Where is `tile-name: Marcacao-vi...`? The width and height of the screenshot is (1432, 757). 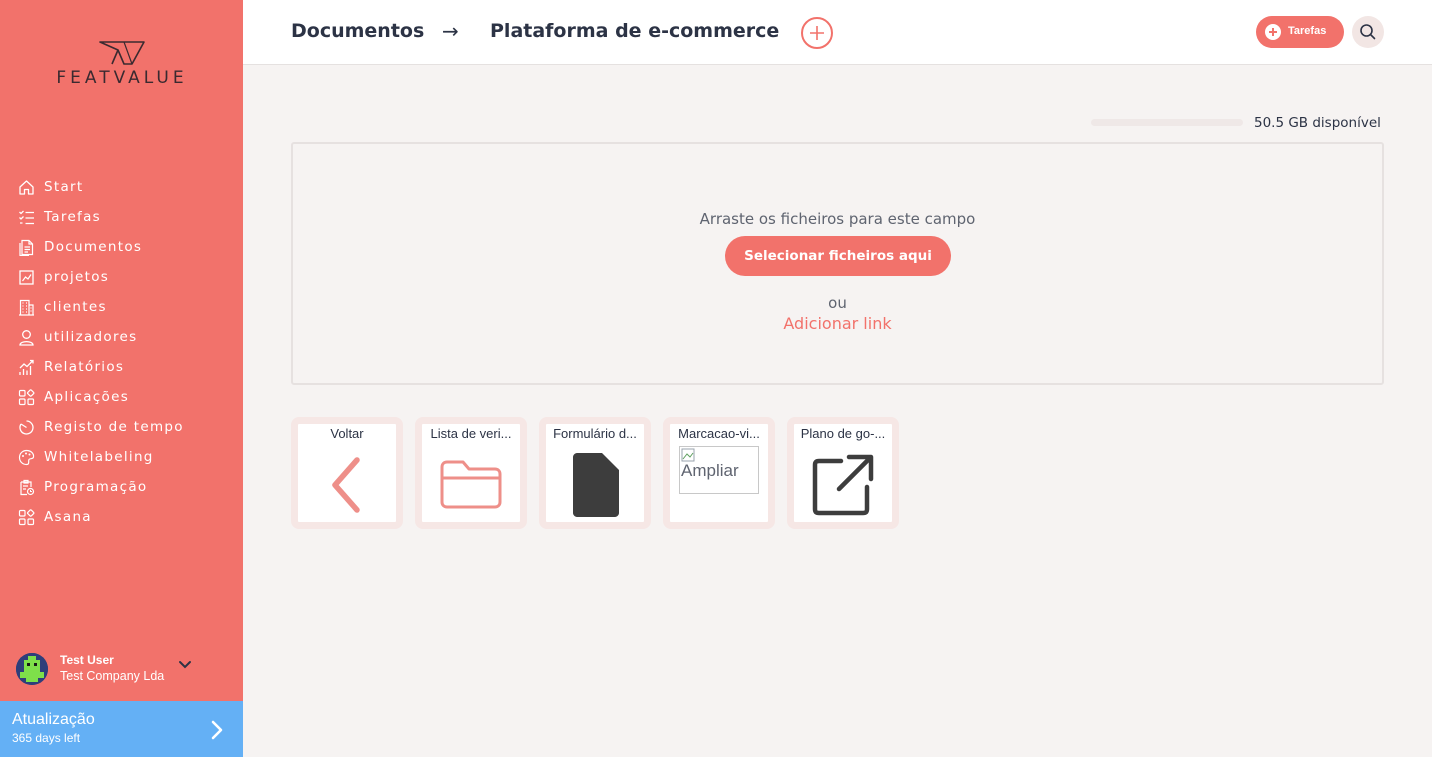 tile-name: Marcacao-vi... is located at coordinates (719, 433).